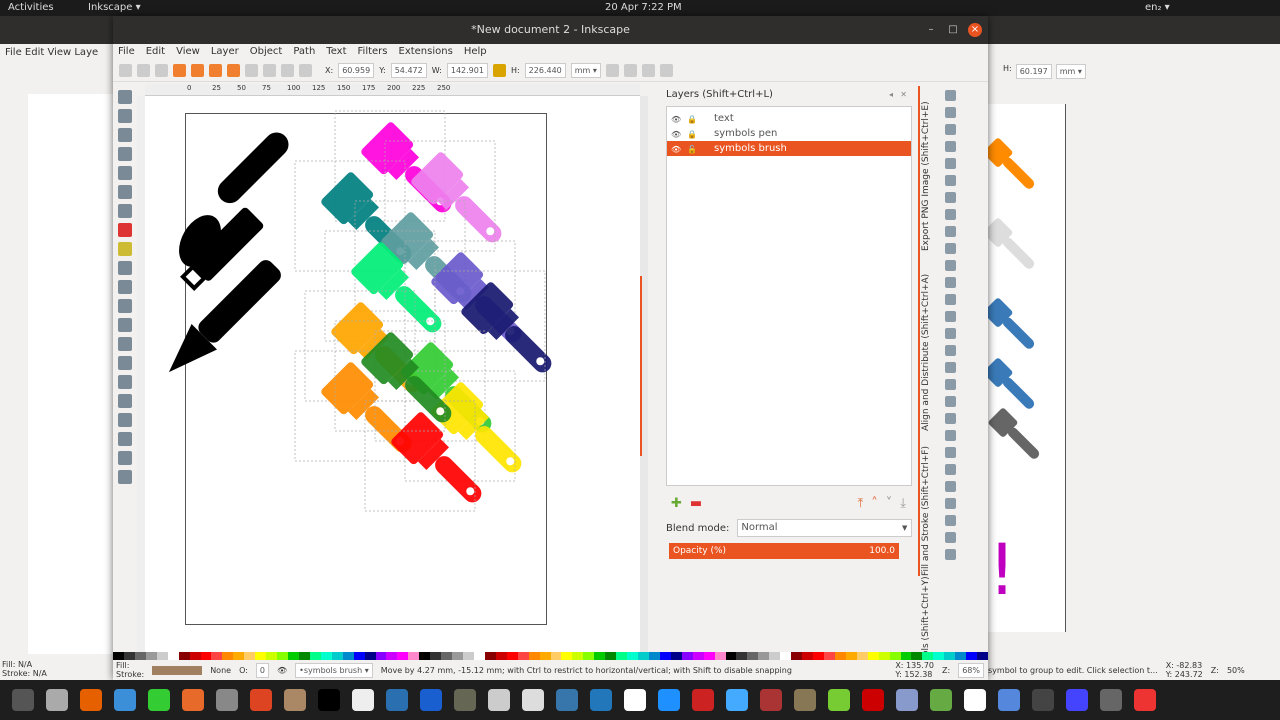 Image resolution: width=1280 pixels, height=720 pixels. Describe the element at coordinates (125, 382) in the screenshot. I see `eraser-tool-icon` at that location.